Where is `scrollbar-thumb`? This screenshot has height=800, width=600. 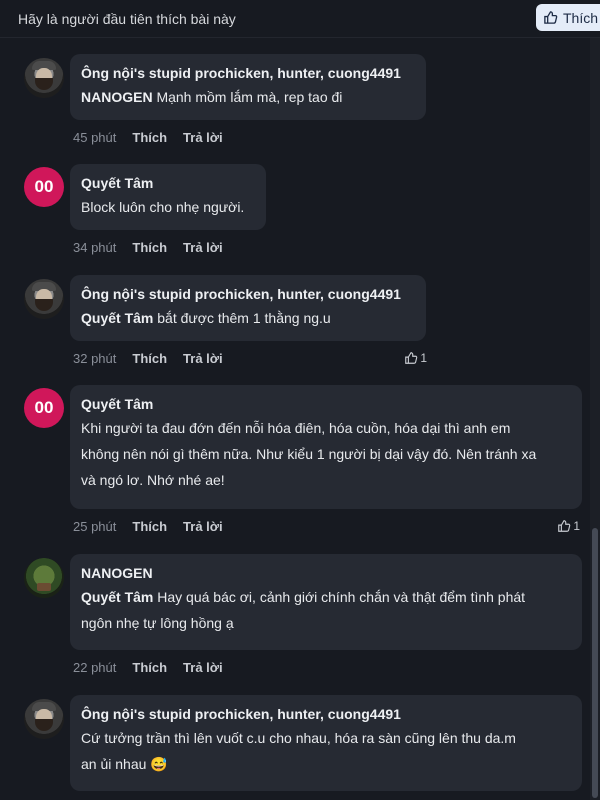 scrollbar-thumb is located at coordinates (595, 663).